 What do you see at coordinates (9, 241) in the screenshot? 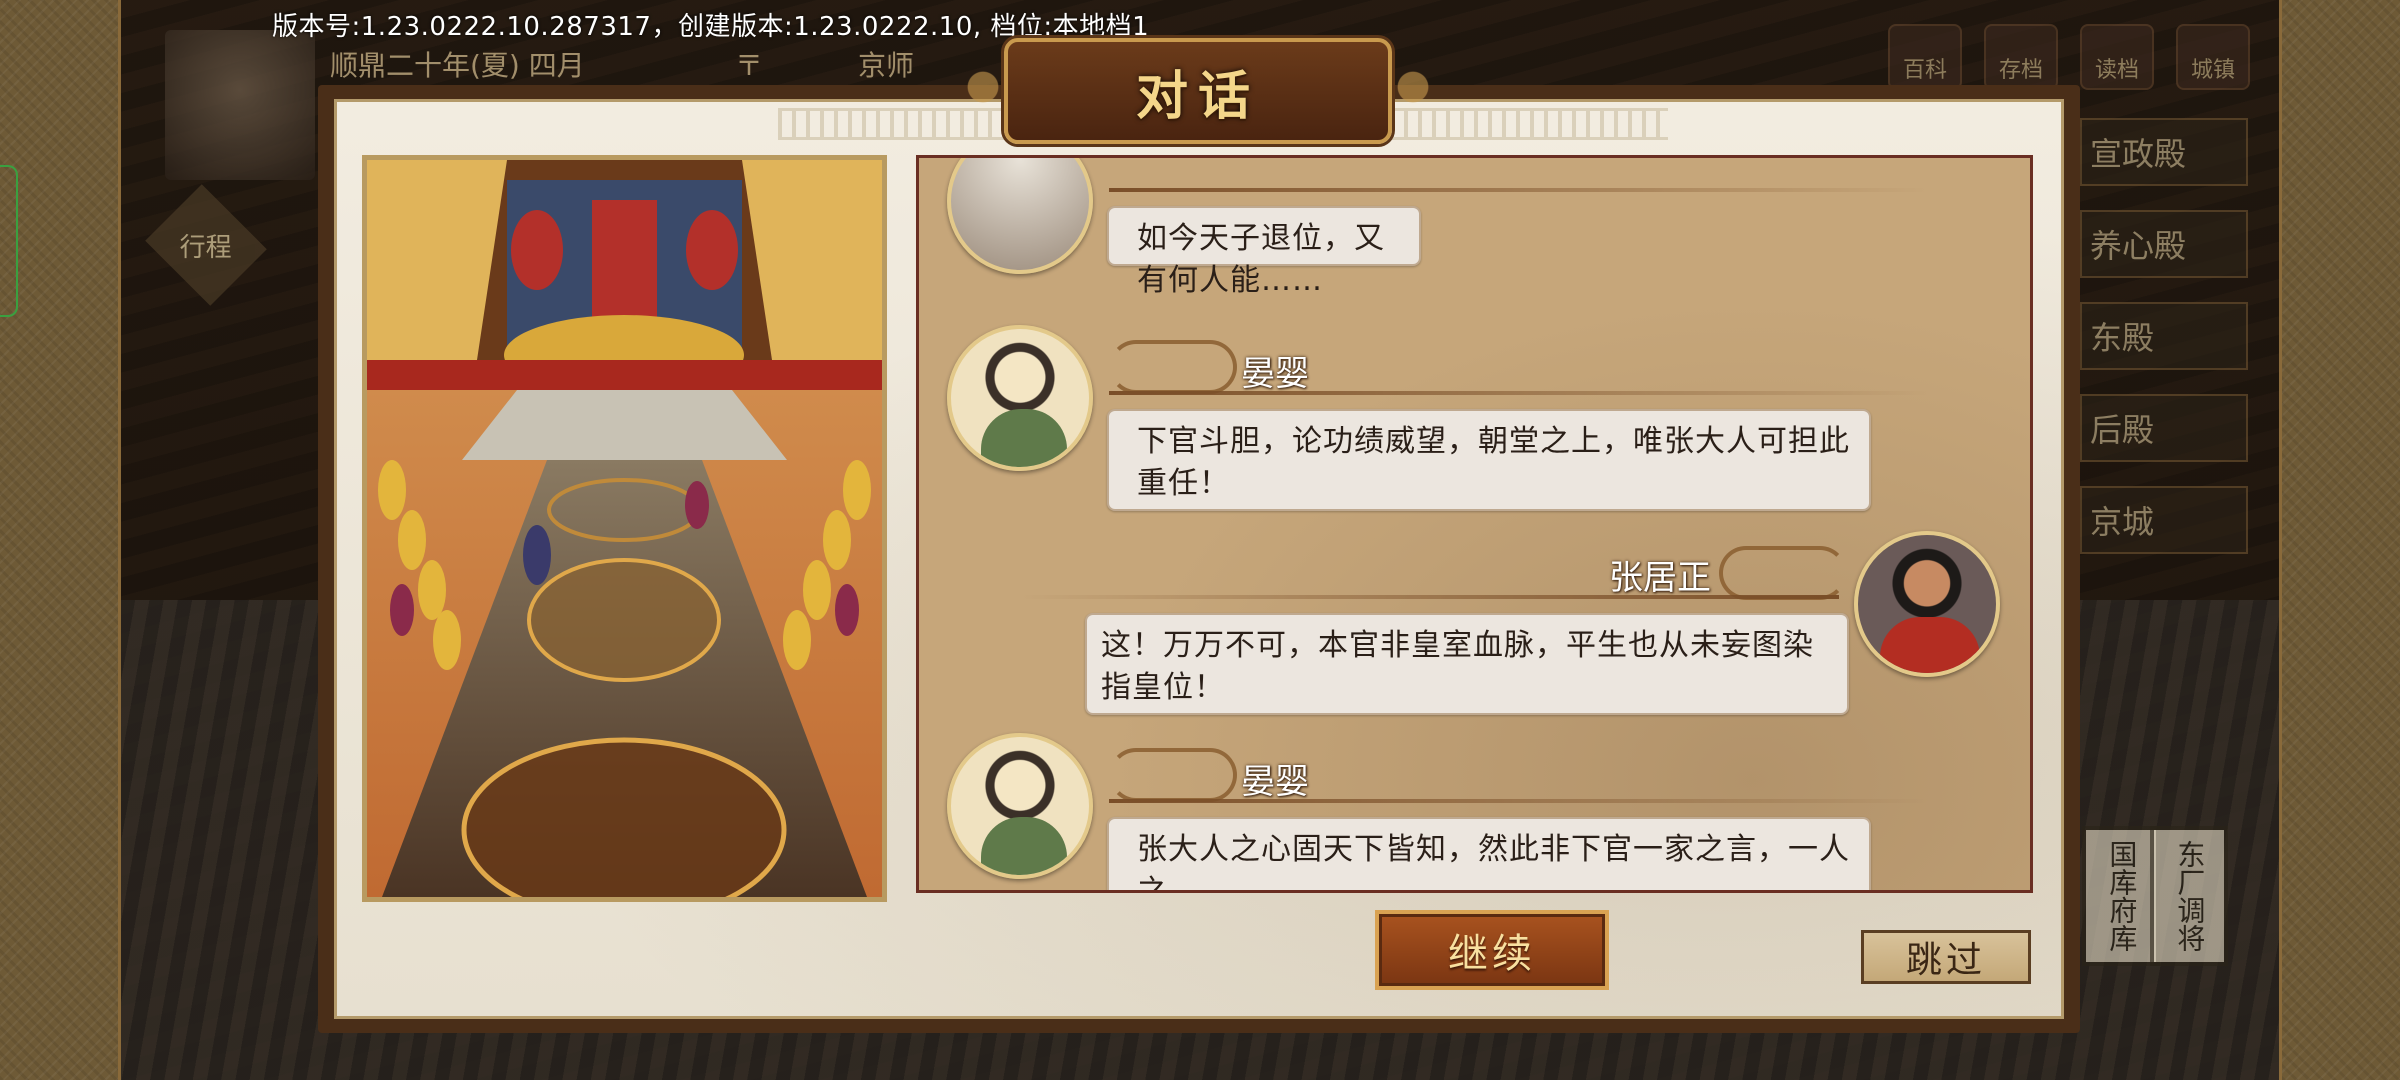
I see `side-pull-tab` at bounding box center [9, 241].